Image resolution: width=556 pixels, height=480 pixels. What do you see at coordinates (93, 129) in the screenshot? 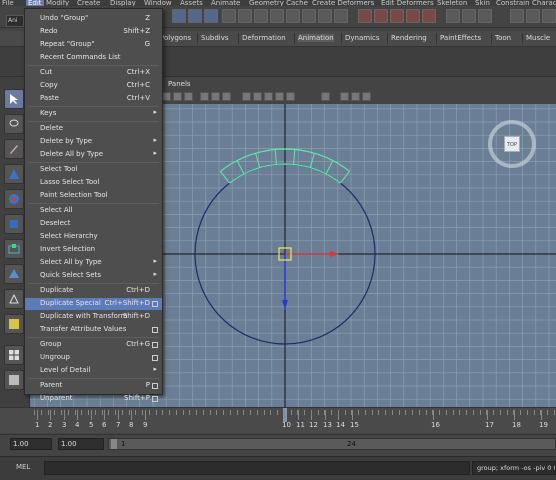
I see `menu-item-delete: Delete` at bounding box center [93, 129].